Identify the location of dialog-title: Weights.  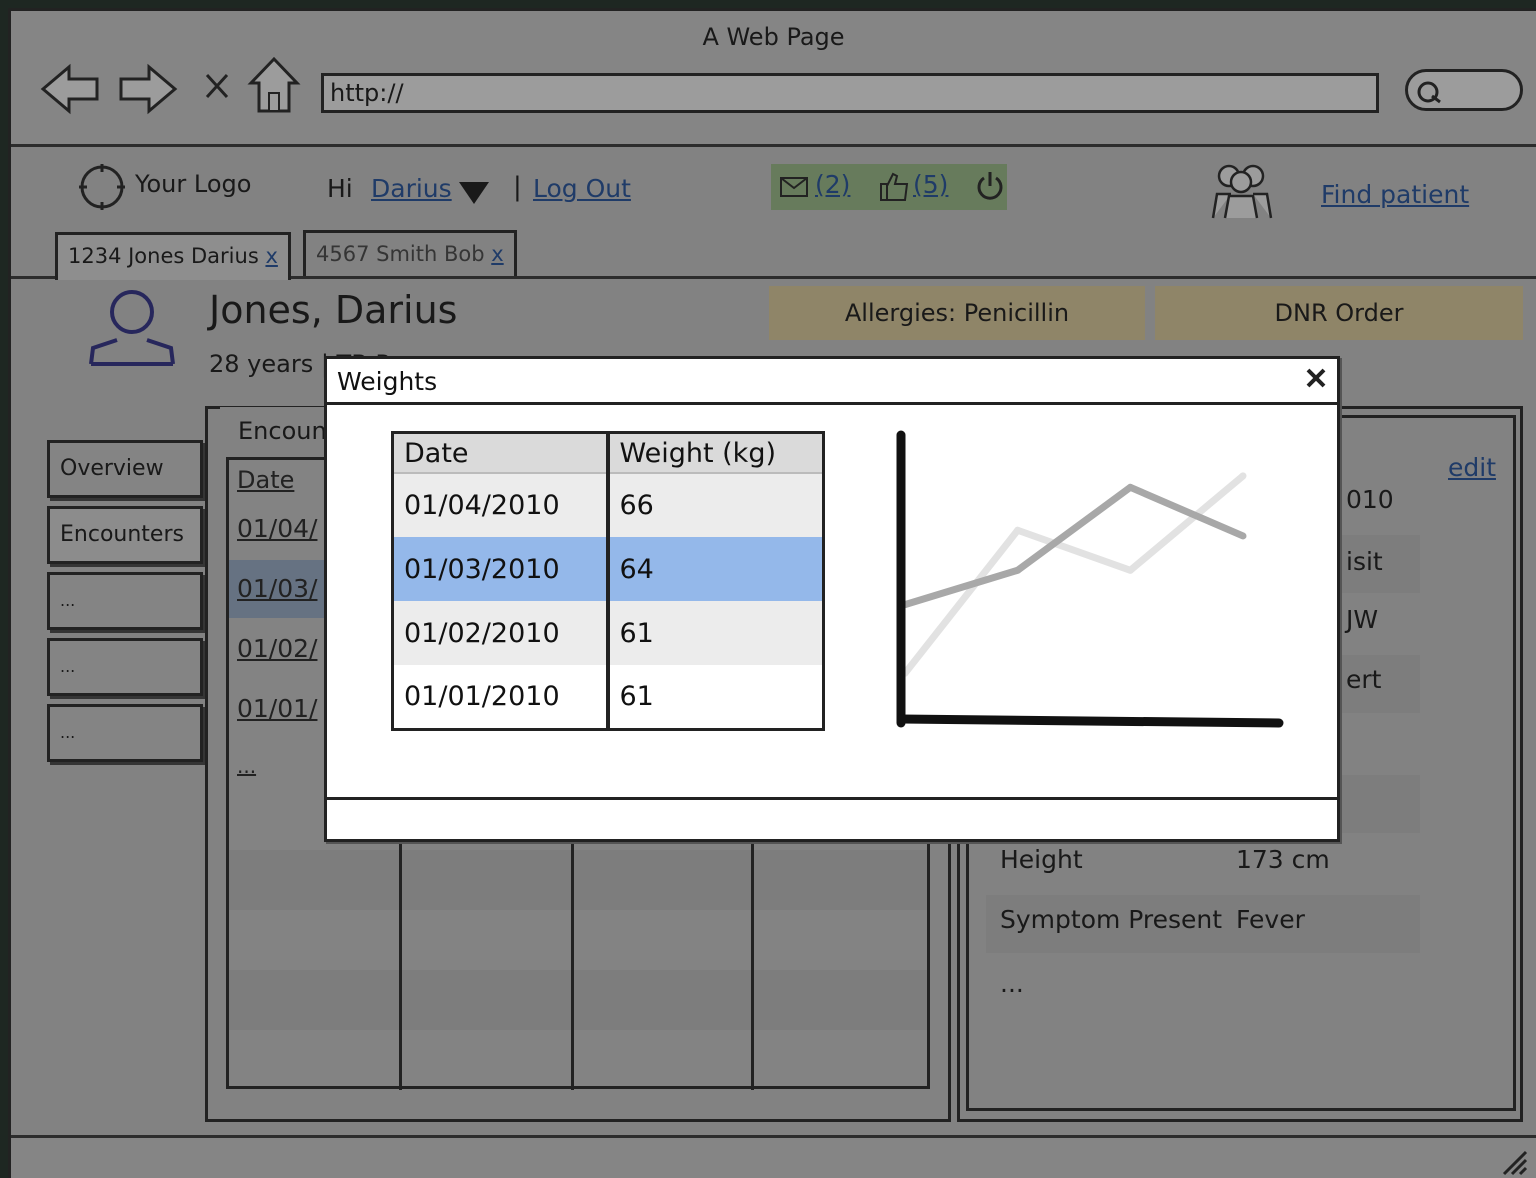
(387, 381).